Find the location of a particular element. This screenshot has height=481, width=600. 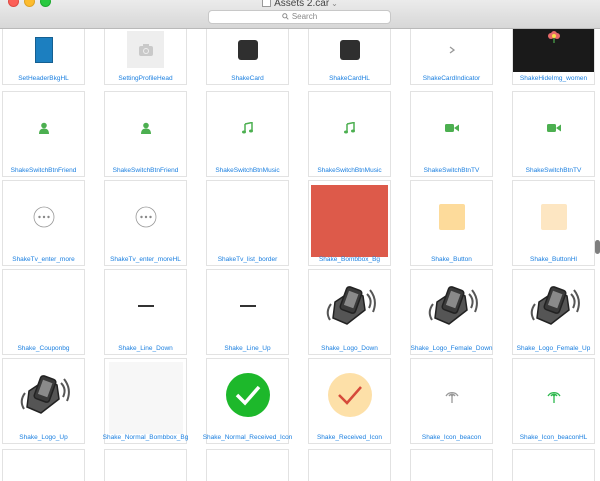

peach-check-circle-icon is located at coordinates (349, 395).